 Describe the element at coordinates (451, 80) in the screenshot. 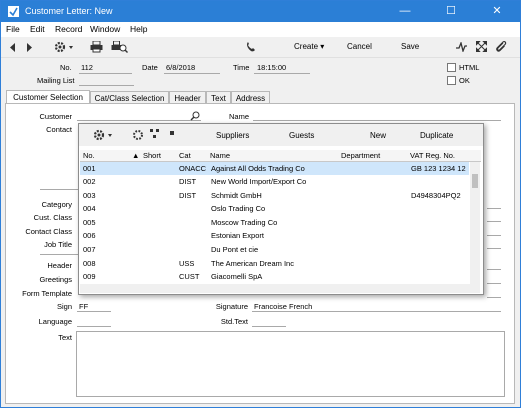

I see `ok-checkbox` at that location.